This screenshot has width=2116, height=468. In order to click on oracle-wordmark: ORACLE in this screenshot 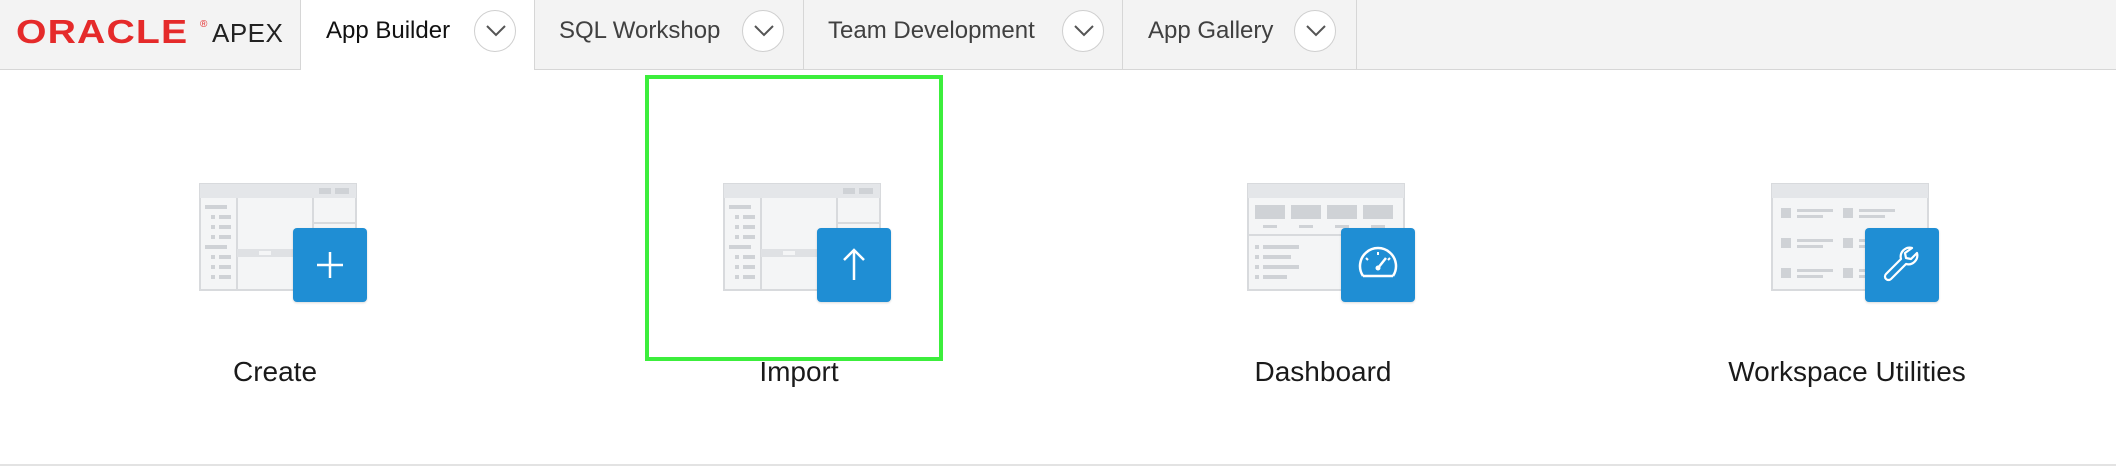, I will do `click(102, 32)`.